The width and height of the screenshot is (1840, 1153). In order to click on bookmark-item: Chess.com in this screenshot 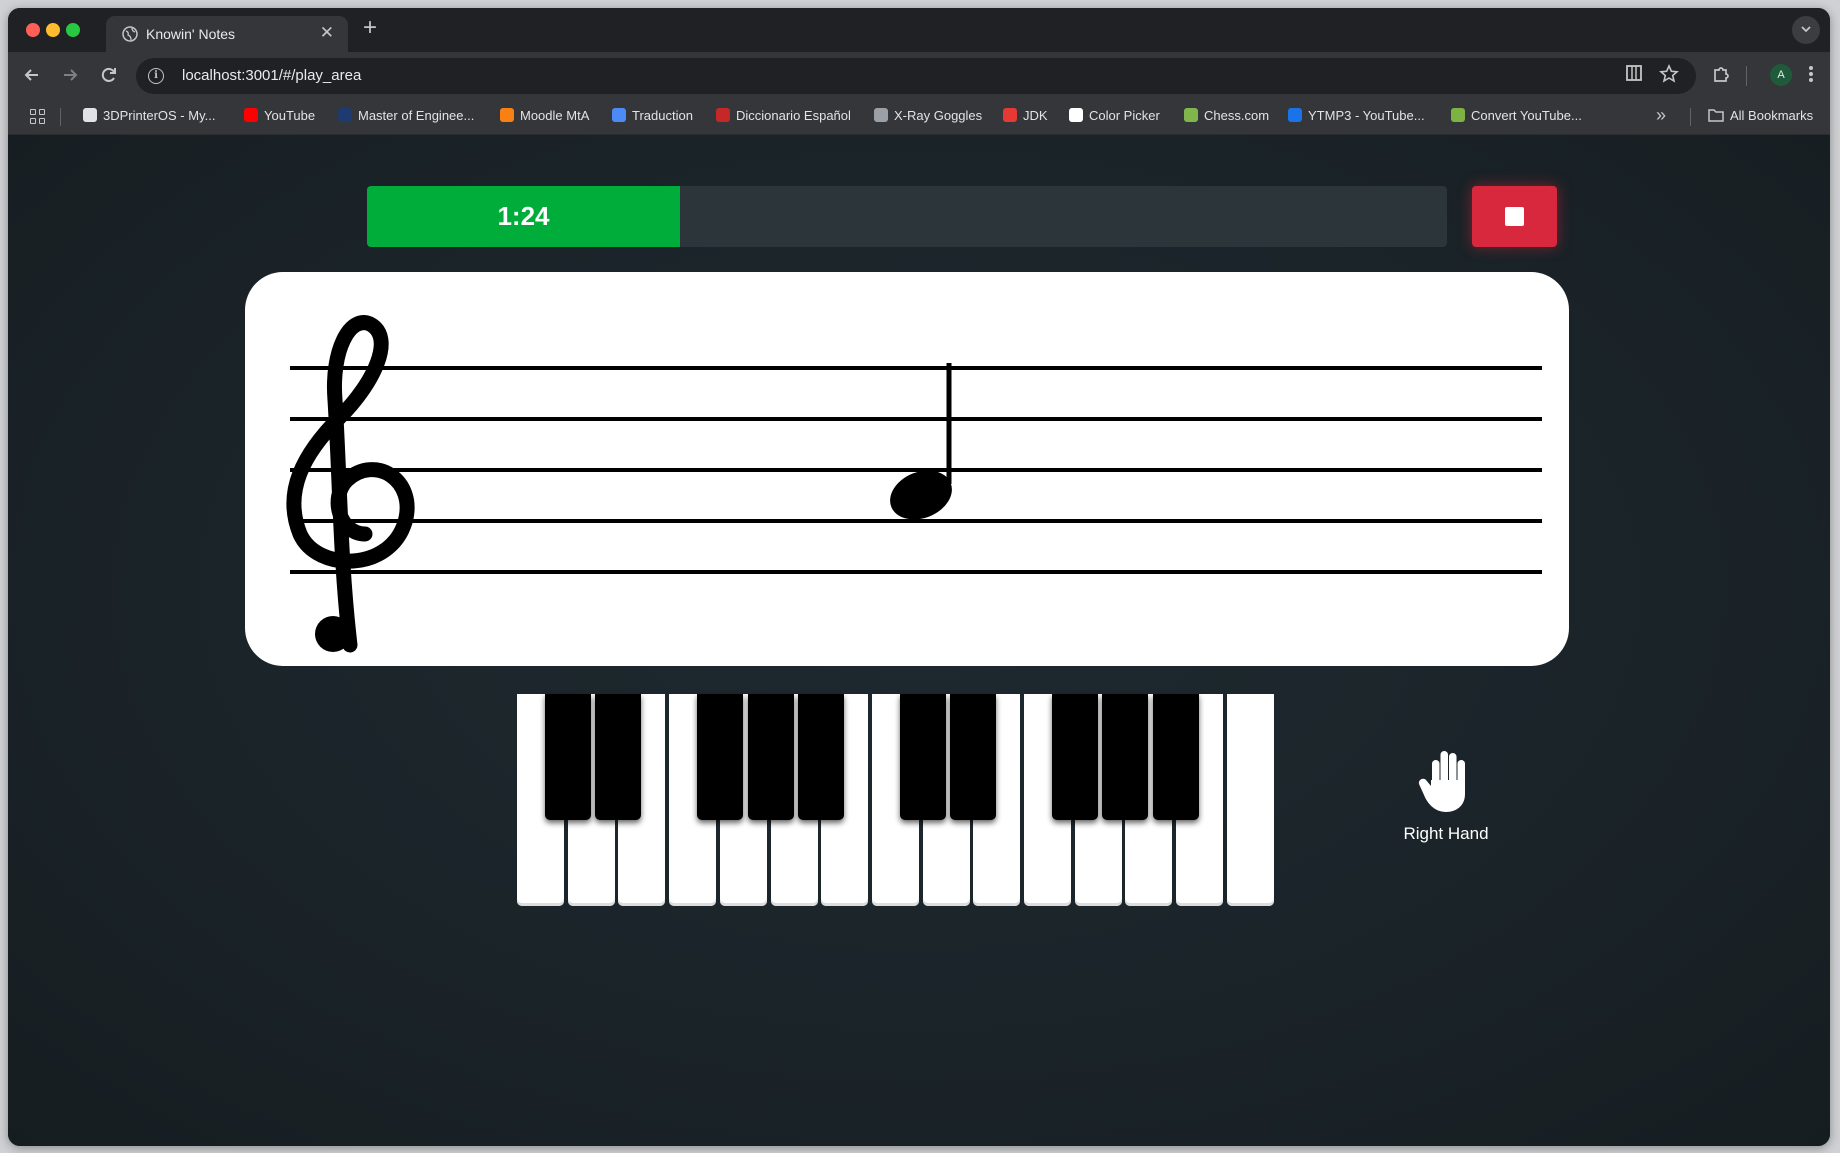, I will do `click(1226, 115)`.